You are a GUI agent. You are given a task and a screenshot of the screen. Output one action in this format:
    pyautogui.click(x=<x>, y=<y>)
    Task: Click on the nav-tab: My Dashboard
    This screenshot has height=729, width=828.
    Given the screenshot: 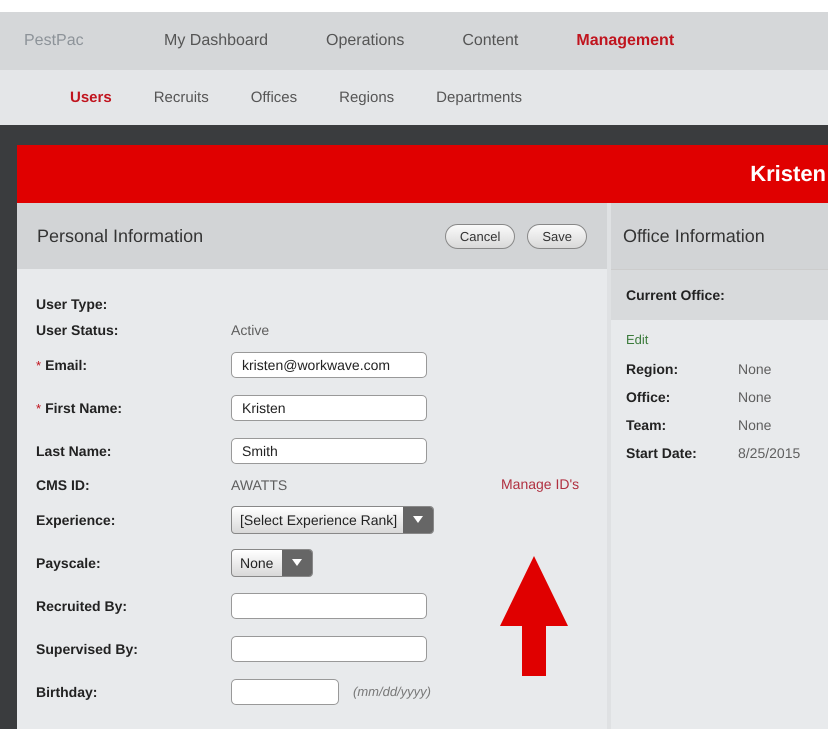 What is the action you would take?
    pyautogui.click(x=216, y=41)
    